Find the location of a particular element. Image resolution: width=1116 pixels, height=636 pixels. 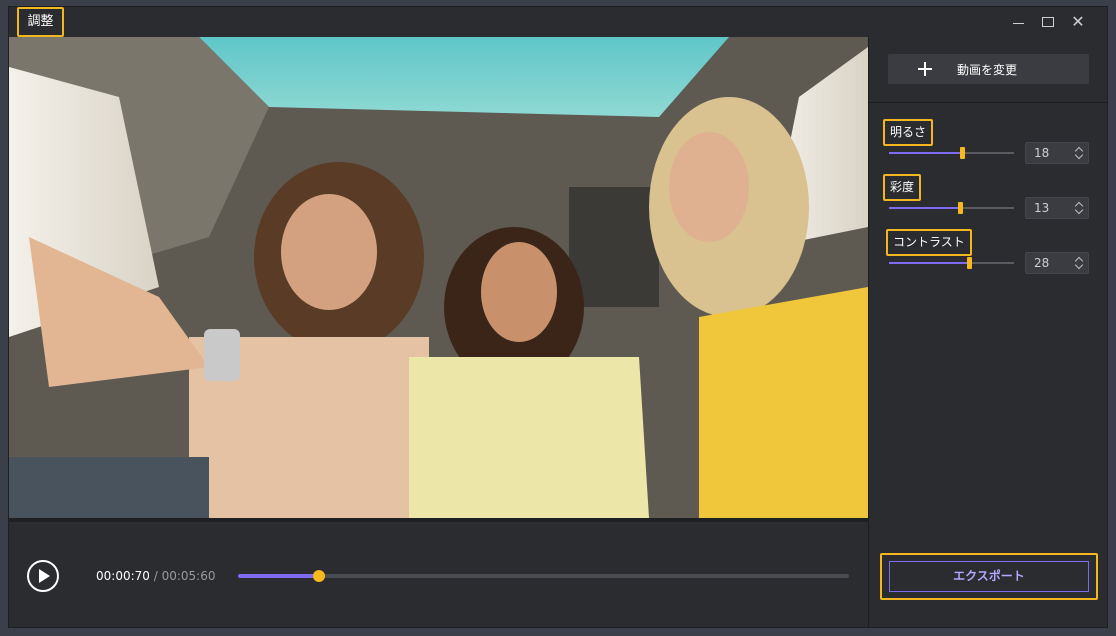

saturation-value: 13 is located at coordinates (1042, 208).